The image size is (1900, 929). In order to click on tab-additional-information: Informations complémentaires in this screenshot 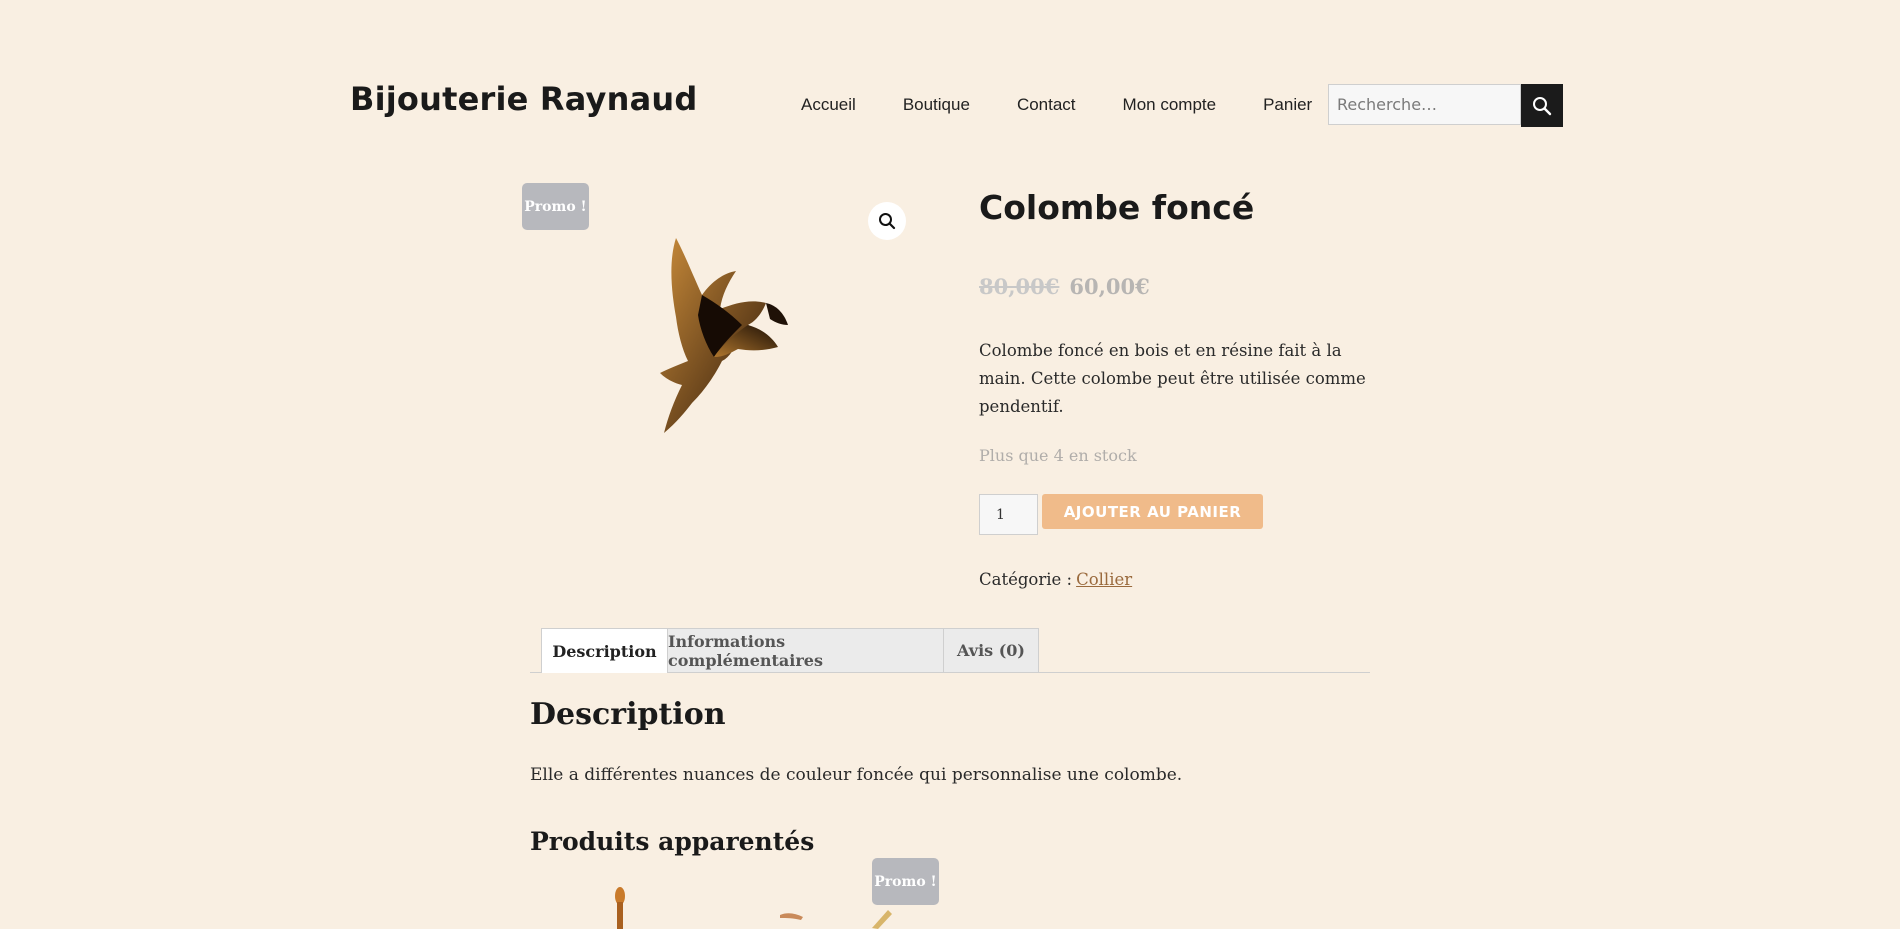, I will do `click(805, 650)`.